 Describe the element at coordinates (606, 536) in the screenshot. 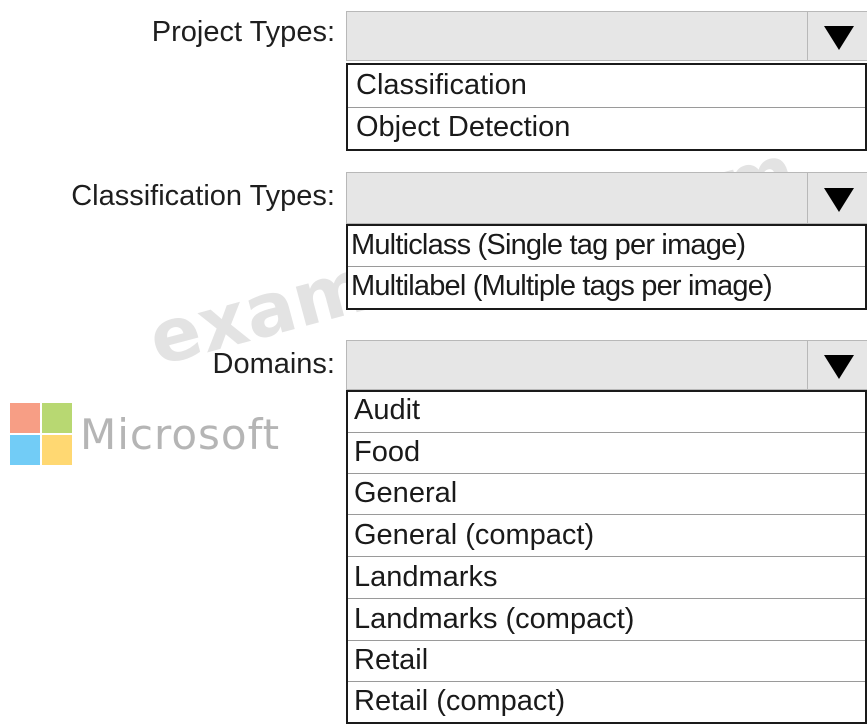

I see `domain-option: General (compact)` at that location.